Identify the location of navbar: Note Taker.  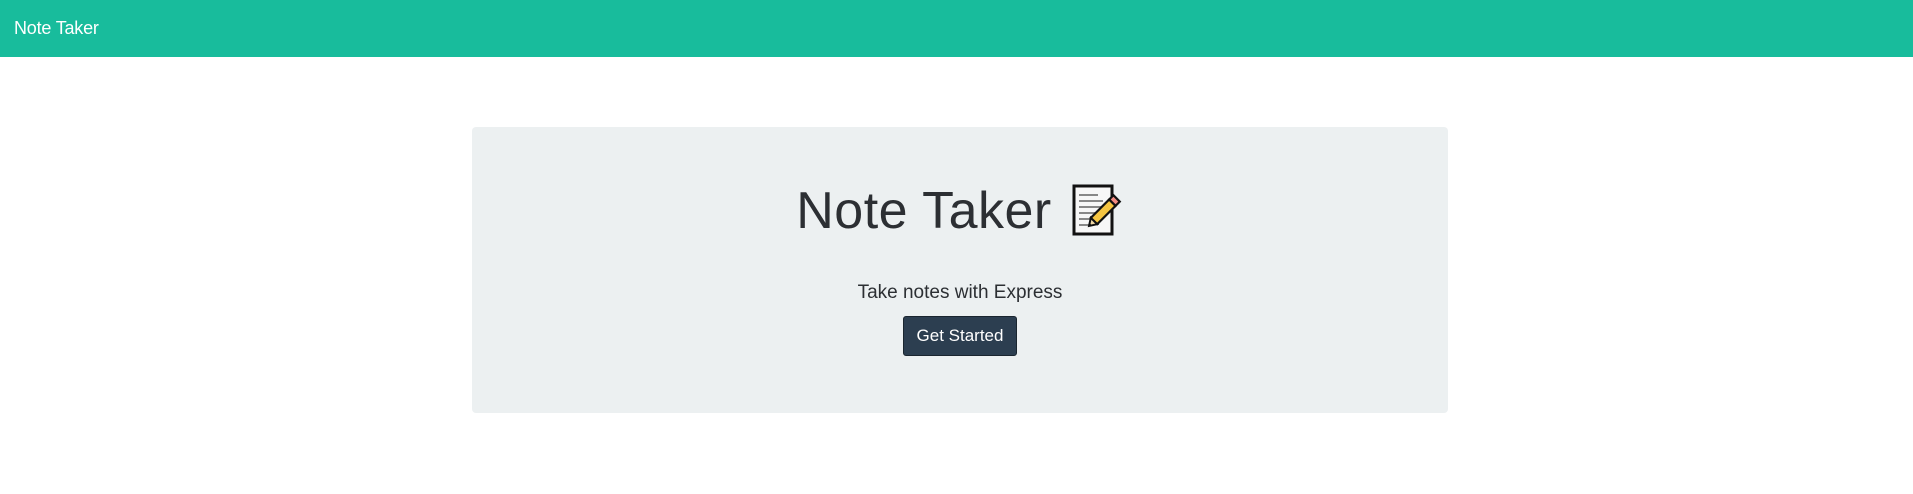
(956, 28).